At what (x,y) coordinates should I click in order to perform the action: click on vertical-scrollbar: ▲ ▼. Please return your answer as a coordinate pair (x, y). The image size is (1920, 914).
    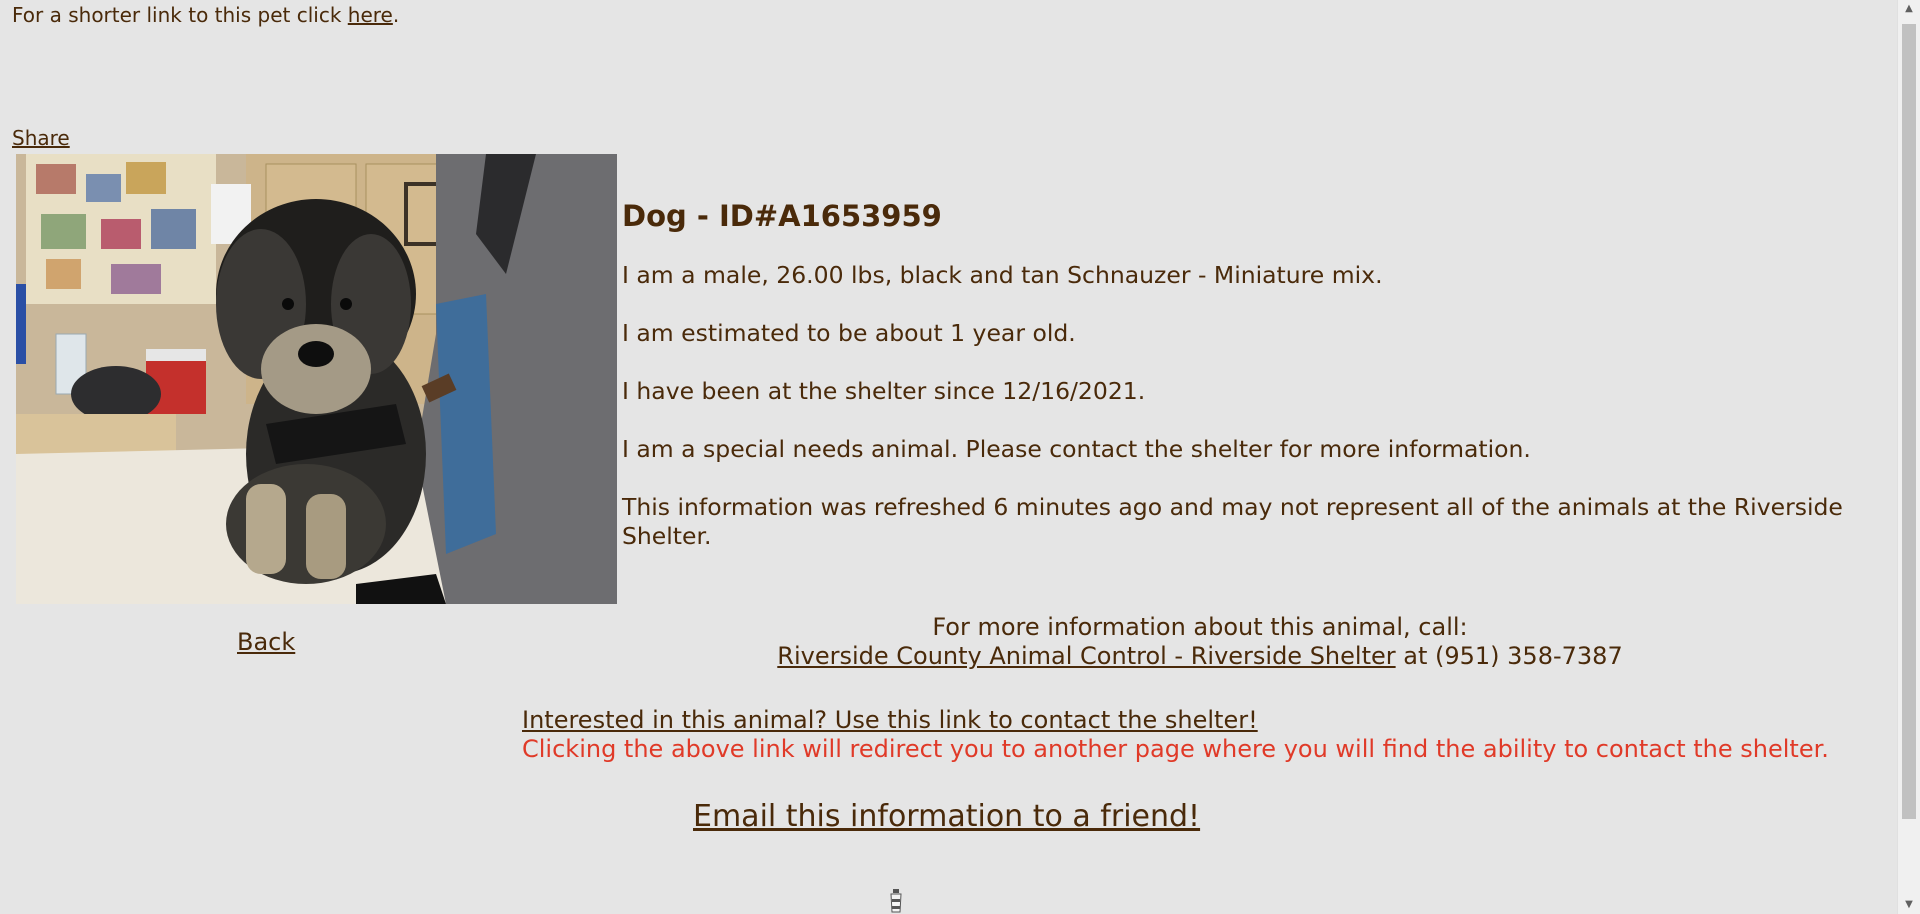
    Looking at the image, I should click on (1908, 457).